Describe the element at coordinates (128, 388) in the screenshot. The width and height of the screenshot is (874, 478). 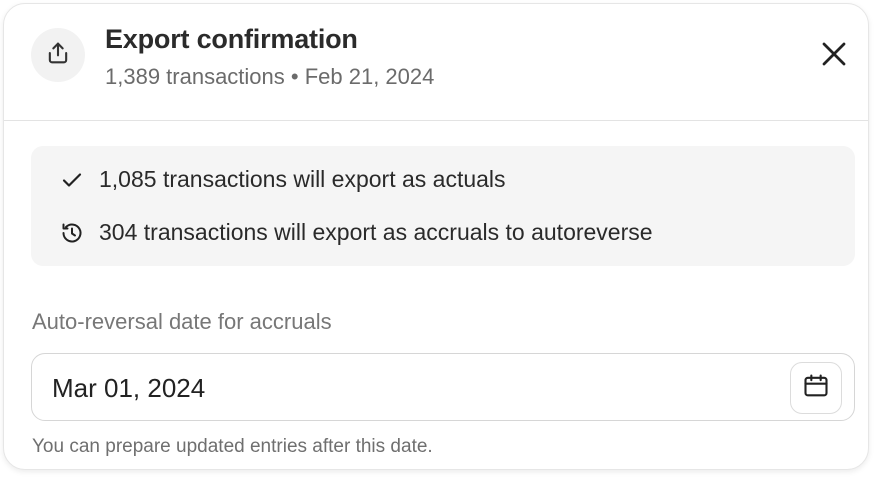
I see `reversal-date-value: Mar 01, 2024` at that location.